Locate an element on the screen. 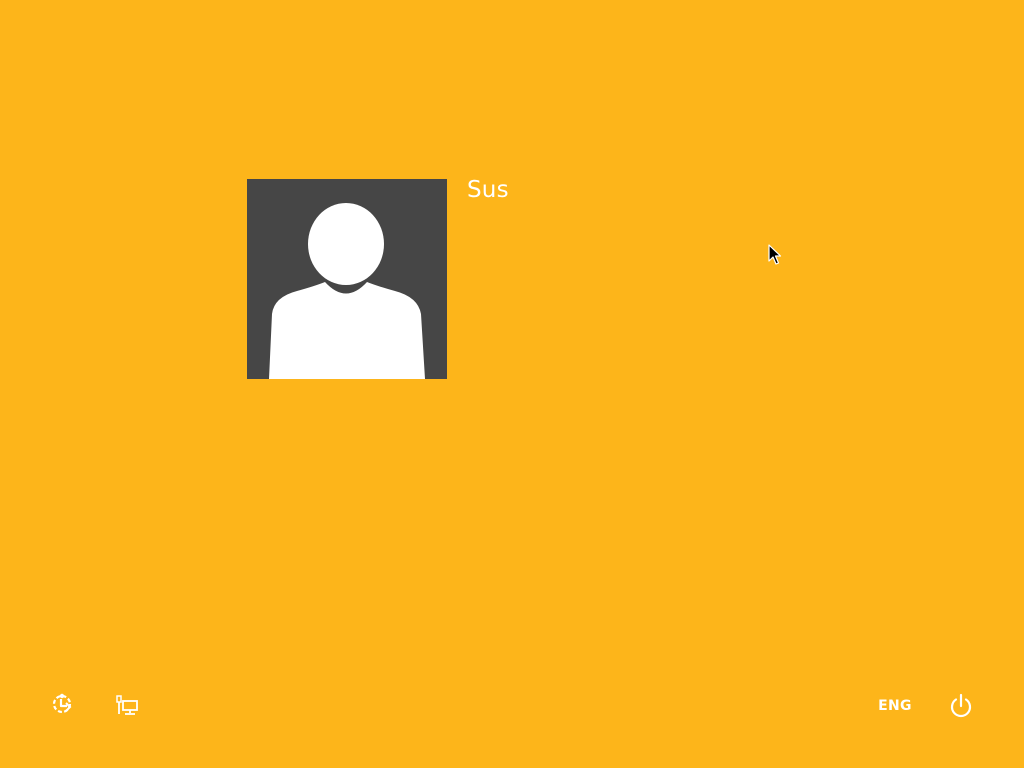 The height and width of the screenshot is (768, 1024). network-button is located at coordinates (127, 706).